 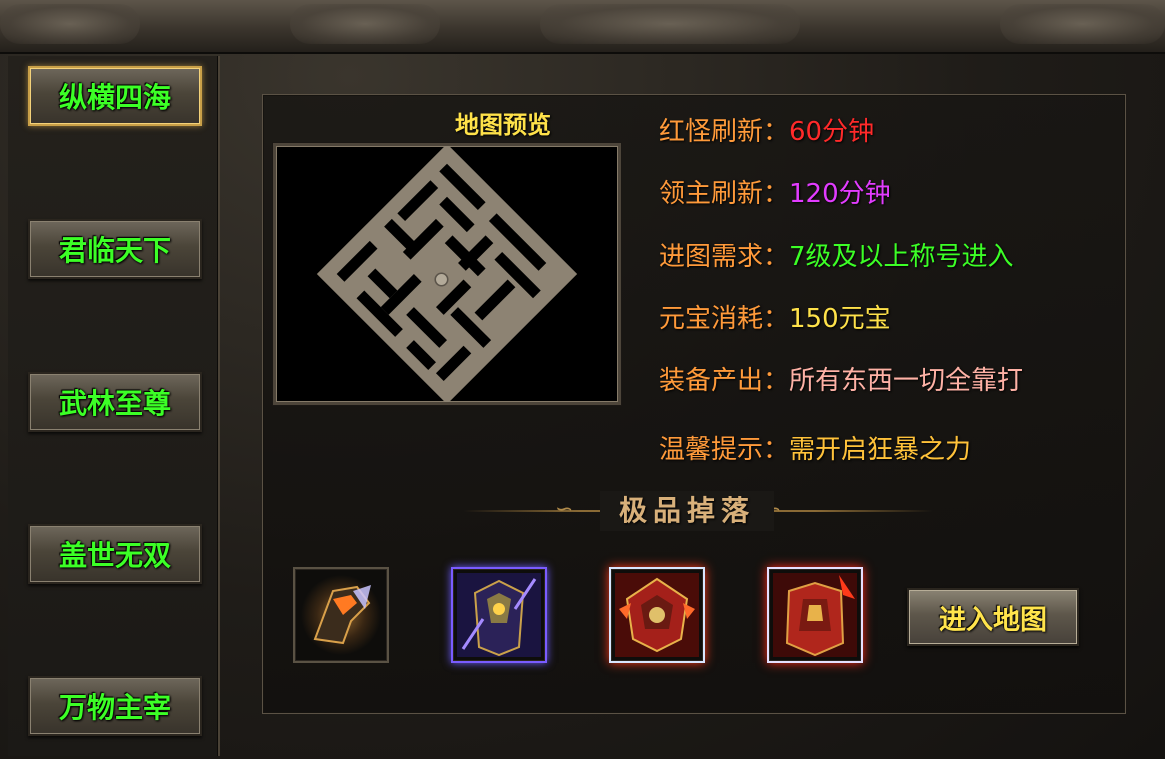 What do you see at coordinates (901, 257) in the screenshot?
I see `info-value: 7级及以上称号进入` at bounding box center [901, 257].